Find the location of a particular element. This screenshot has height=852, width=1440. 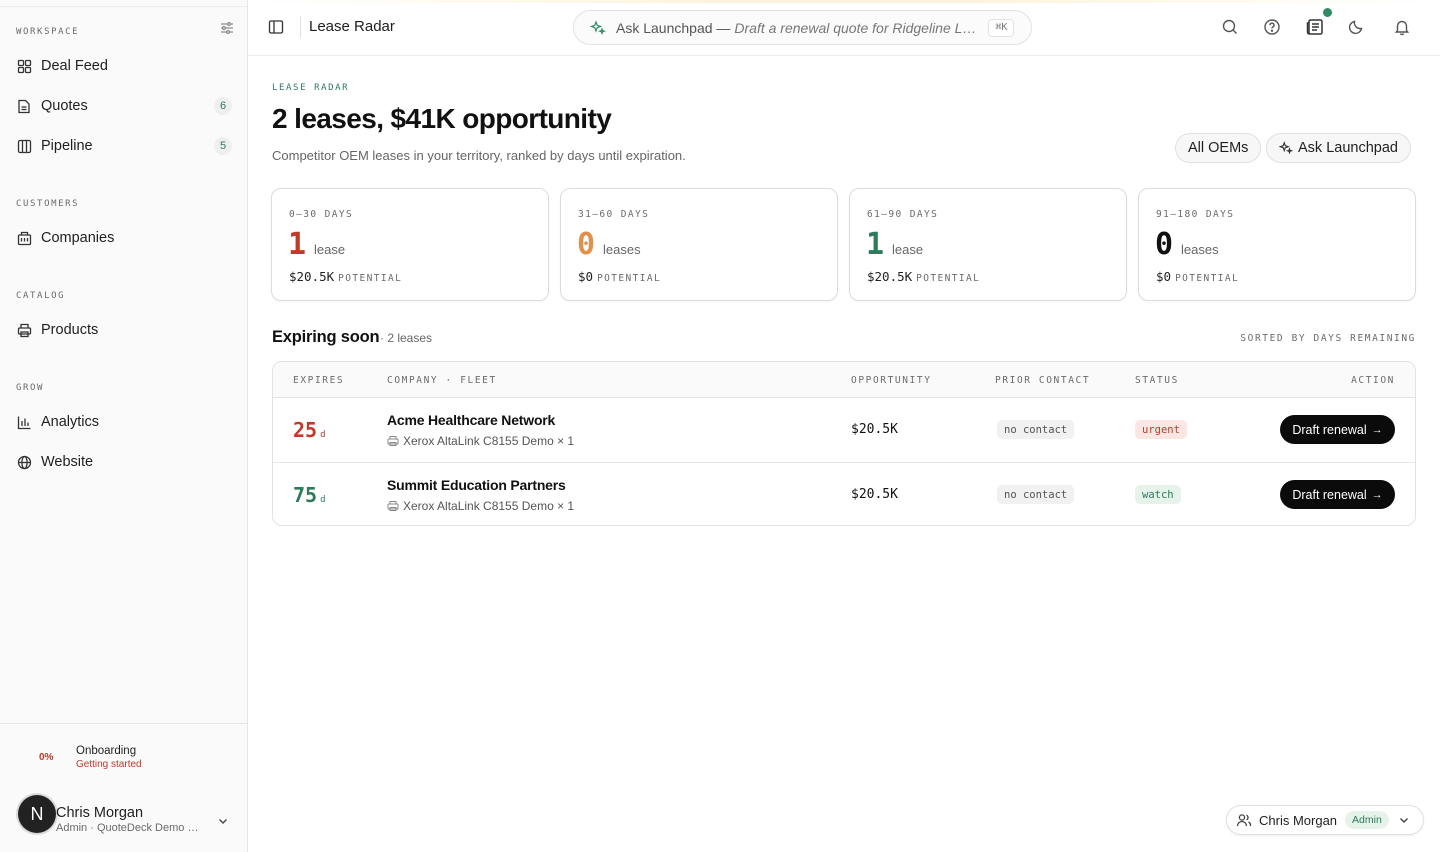

company-name: Summit Education Partners is located at coordinates (476, 485).